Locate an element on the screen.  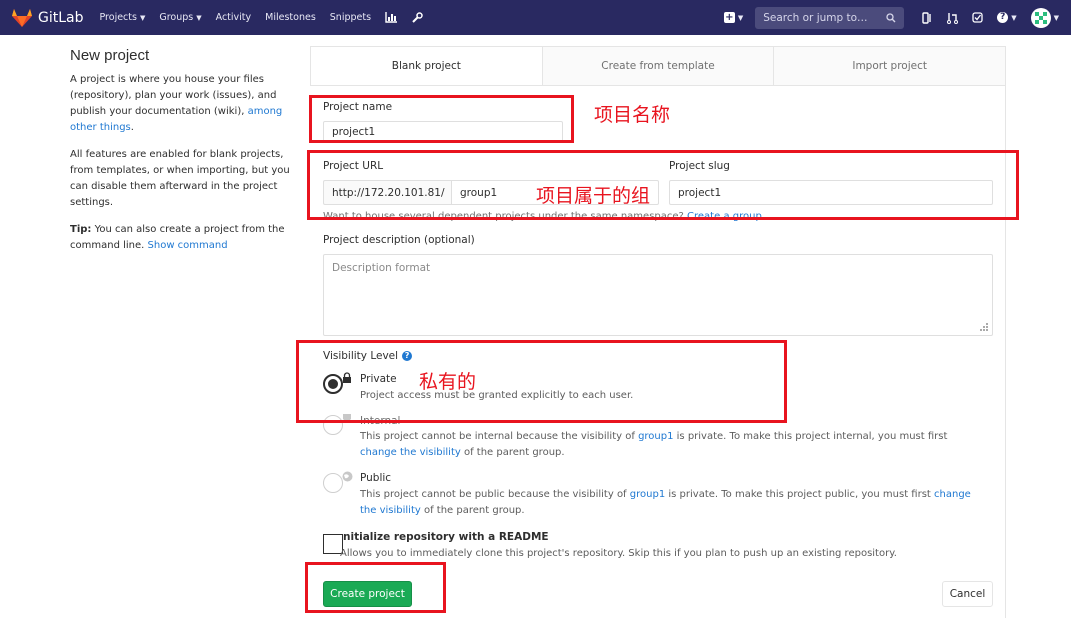
cancel-button: Cancel is located at coordinates (967, 594).